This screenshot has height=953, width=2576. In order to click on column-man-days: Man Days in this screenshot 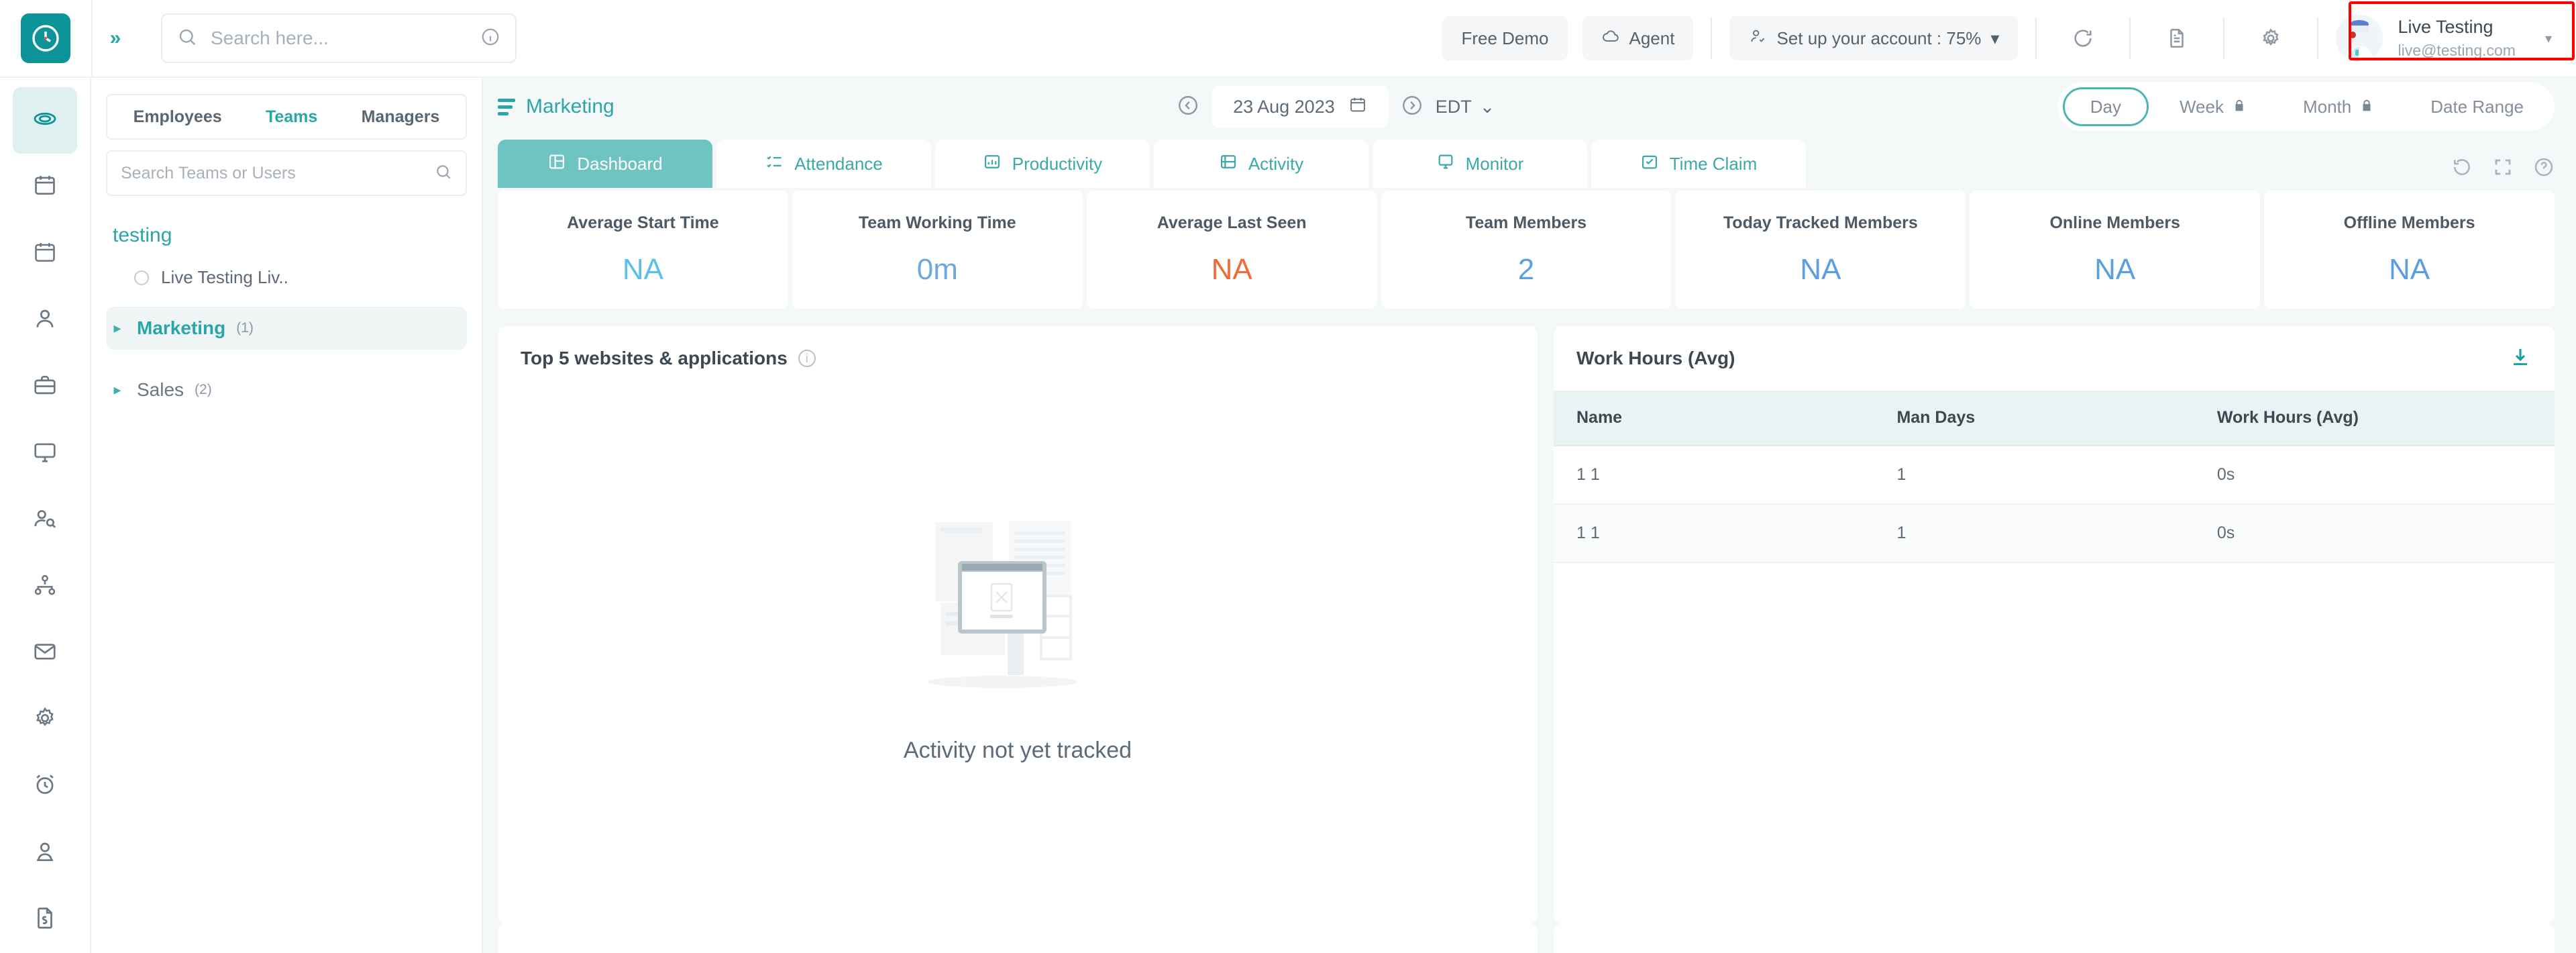, I will do `click(2034, 418)`.